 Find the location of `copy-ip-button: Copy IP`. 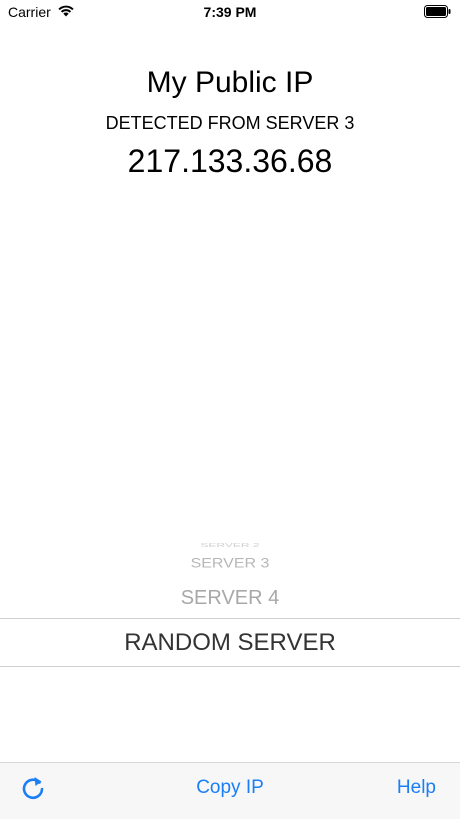

copy-ip-button: Copy IP is located at coordinates (230, 788).